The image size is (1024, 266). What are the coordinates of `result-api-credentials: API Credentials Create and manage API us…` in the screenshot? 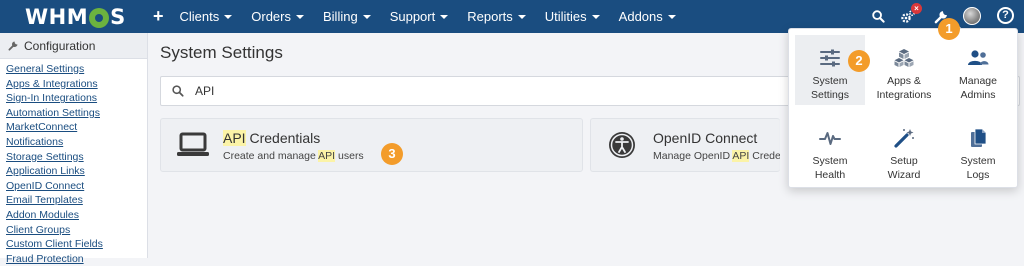 It's located at (371, 145).